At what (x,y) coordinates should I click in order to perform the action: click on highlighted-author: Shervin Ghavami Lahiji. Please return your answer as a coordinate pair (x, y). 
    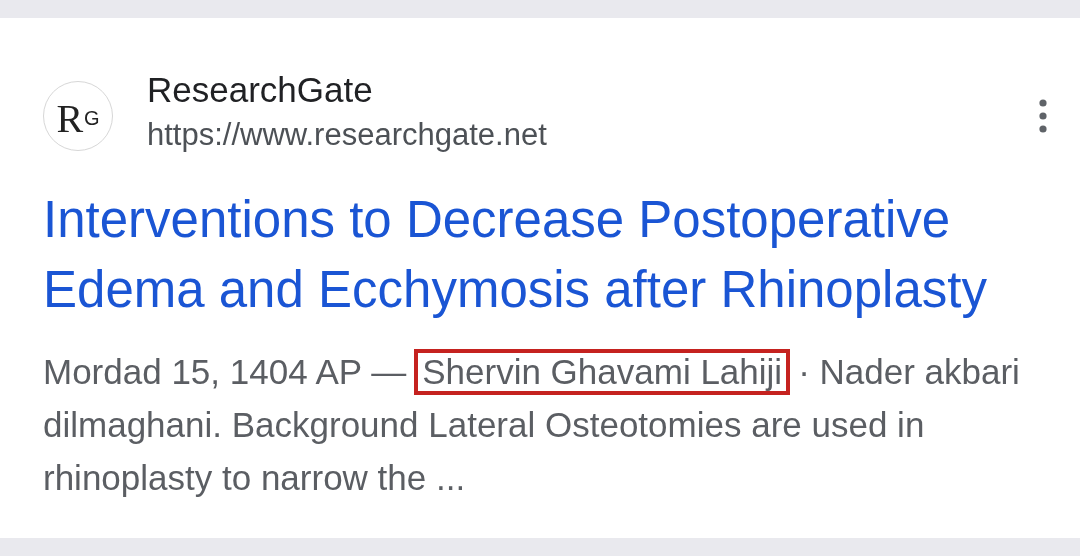
    Looking at the image, I should click on (602, 371).